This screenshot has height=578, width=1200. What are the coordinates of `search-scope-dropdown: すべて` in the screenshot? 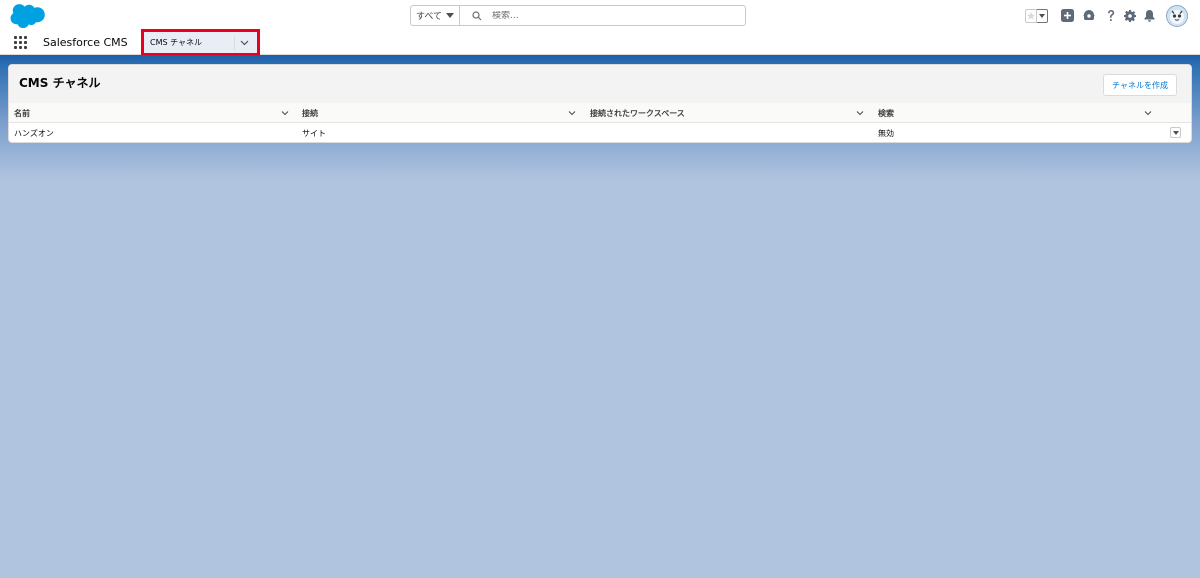 It's located at (435, 15).